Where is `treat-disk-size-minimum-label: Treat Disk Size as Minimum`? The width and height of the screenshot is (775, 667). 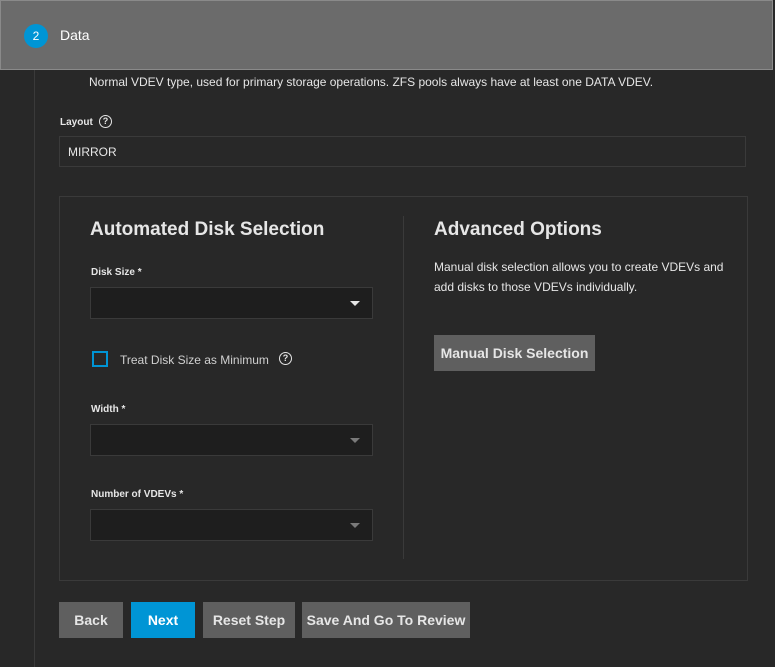 treat-disk-size-minimum-label: Treat Disk Size as Minimum is located at coordinates (194, 360).